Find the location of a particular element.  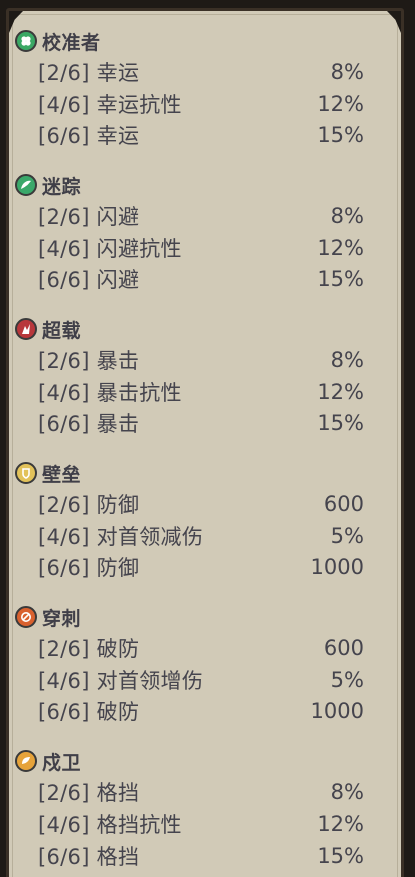

set-bonus-row: [6/6] 闪避 15% is located at coordinates (189, 279).